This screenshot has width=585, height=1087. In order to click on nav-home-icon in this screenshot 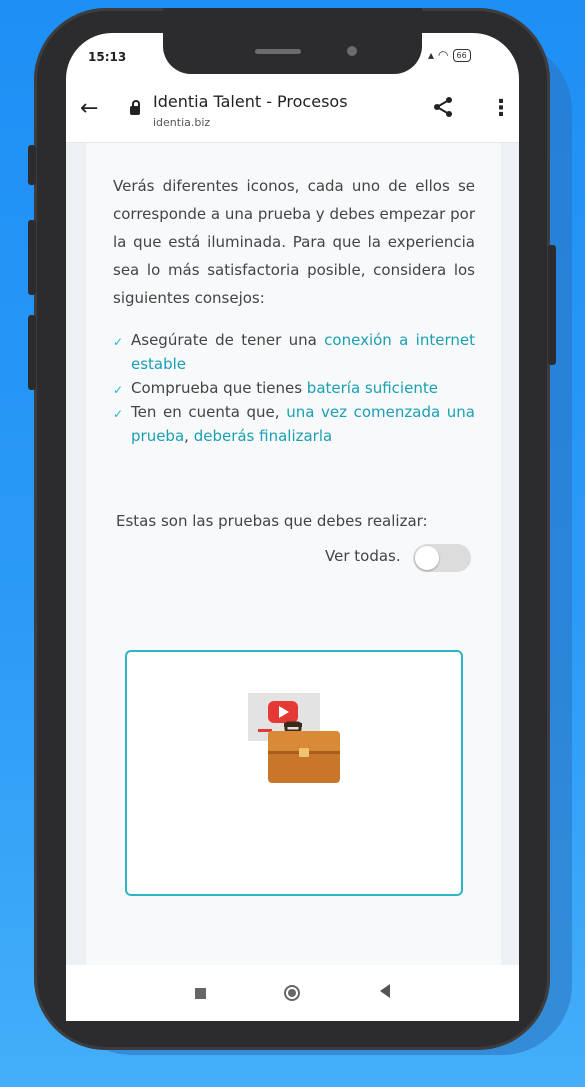, I will do `click(292, 993)`.